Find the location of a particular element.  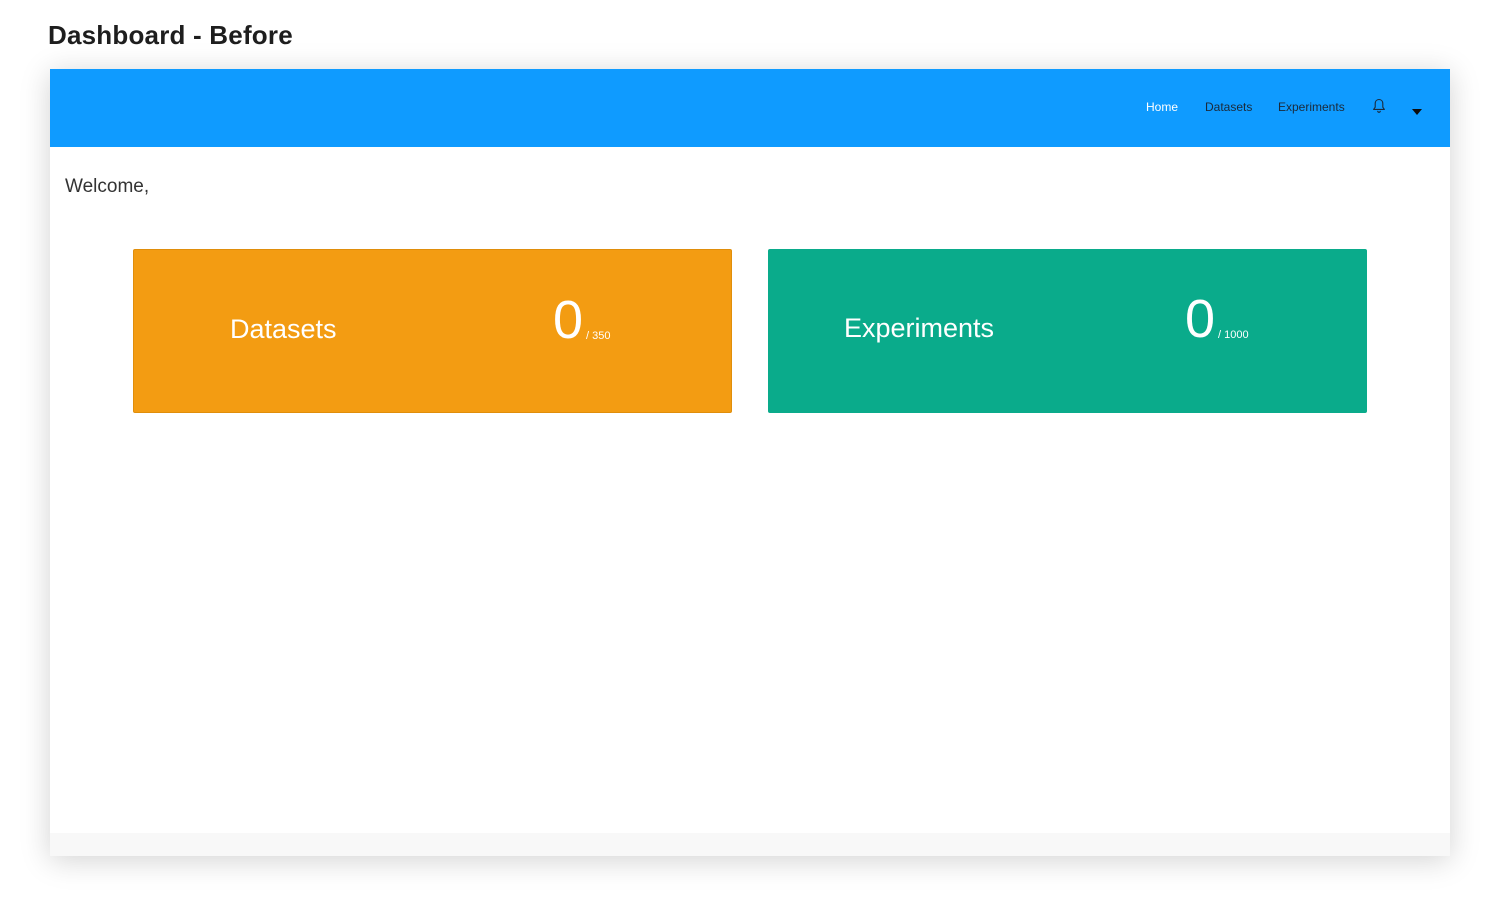

card-label: Datasets is located at coordinates (283, 329).